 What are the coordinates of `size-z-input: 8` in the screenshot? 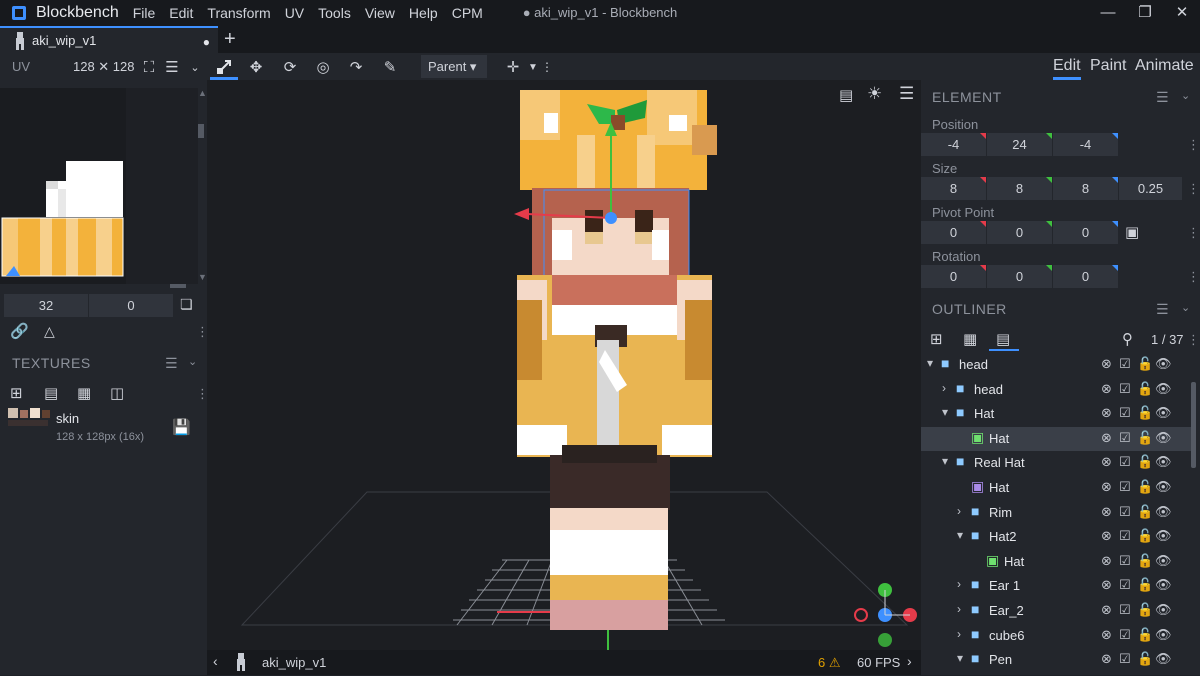 It's located at (1085, 188).